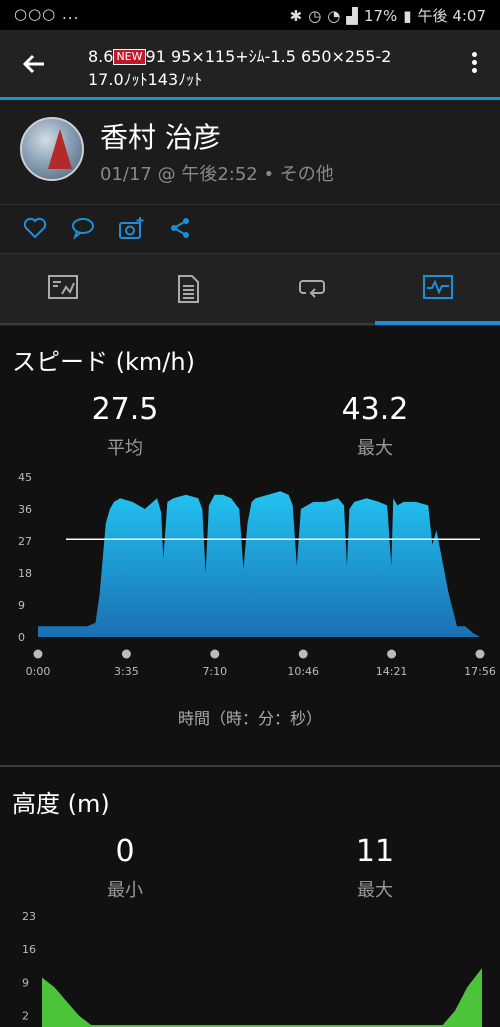  Describe the element at coordinates (392, 671) in the screenshot. I see `speed-x-tick-label: 14:21` at that location.